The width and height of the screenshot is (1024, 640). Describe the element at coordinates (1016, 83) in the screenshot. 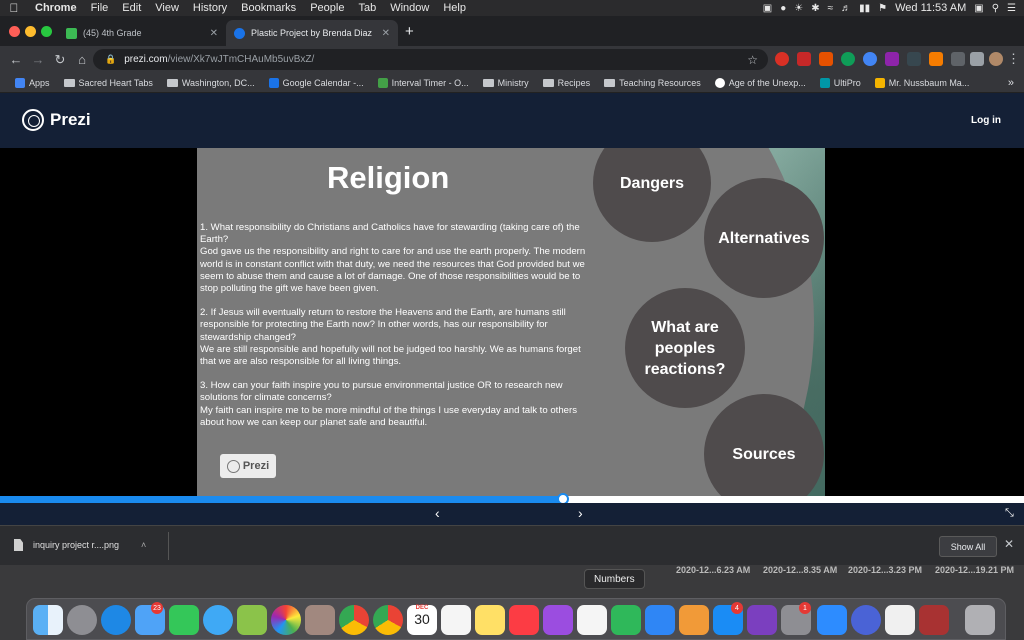

I see `more-bookmarks-icon: »` at that location.